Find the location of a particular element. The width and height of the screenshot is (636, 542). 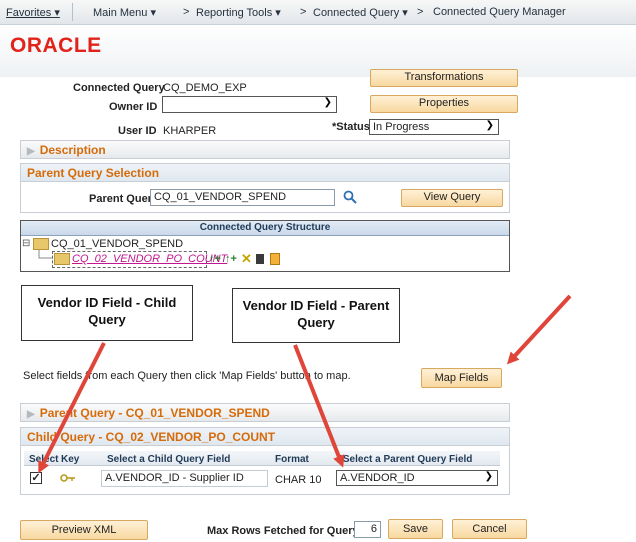

nav-sep-1: > is located at coordinates (186, 12).